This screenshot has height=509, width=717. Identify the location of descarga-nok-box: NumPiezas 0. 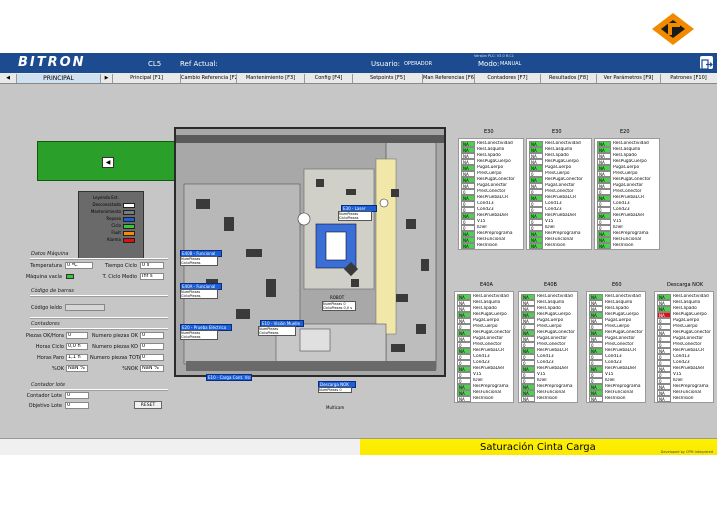
(335, 390).